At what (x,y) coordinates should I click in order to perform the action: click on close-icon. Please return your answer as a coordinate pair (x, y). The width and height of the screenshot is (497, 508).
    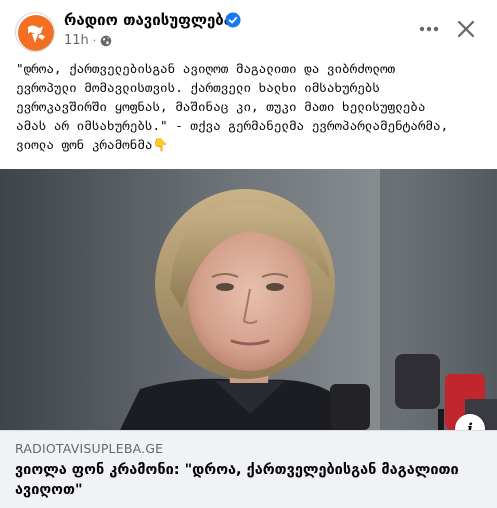
    Looking at the image, I should click on (466, 29).